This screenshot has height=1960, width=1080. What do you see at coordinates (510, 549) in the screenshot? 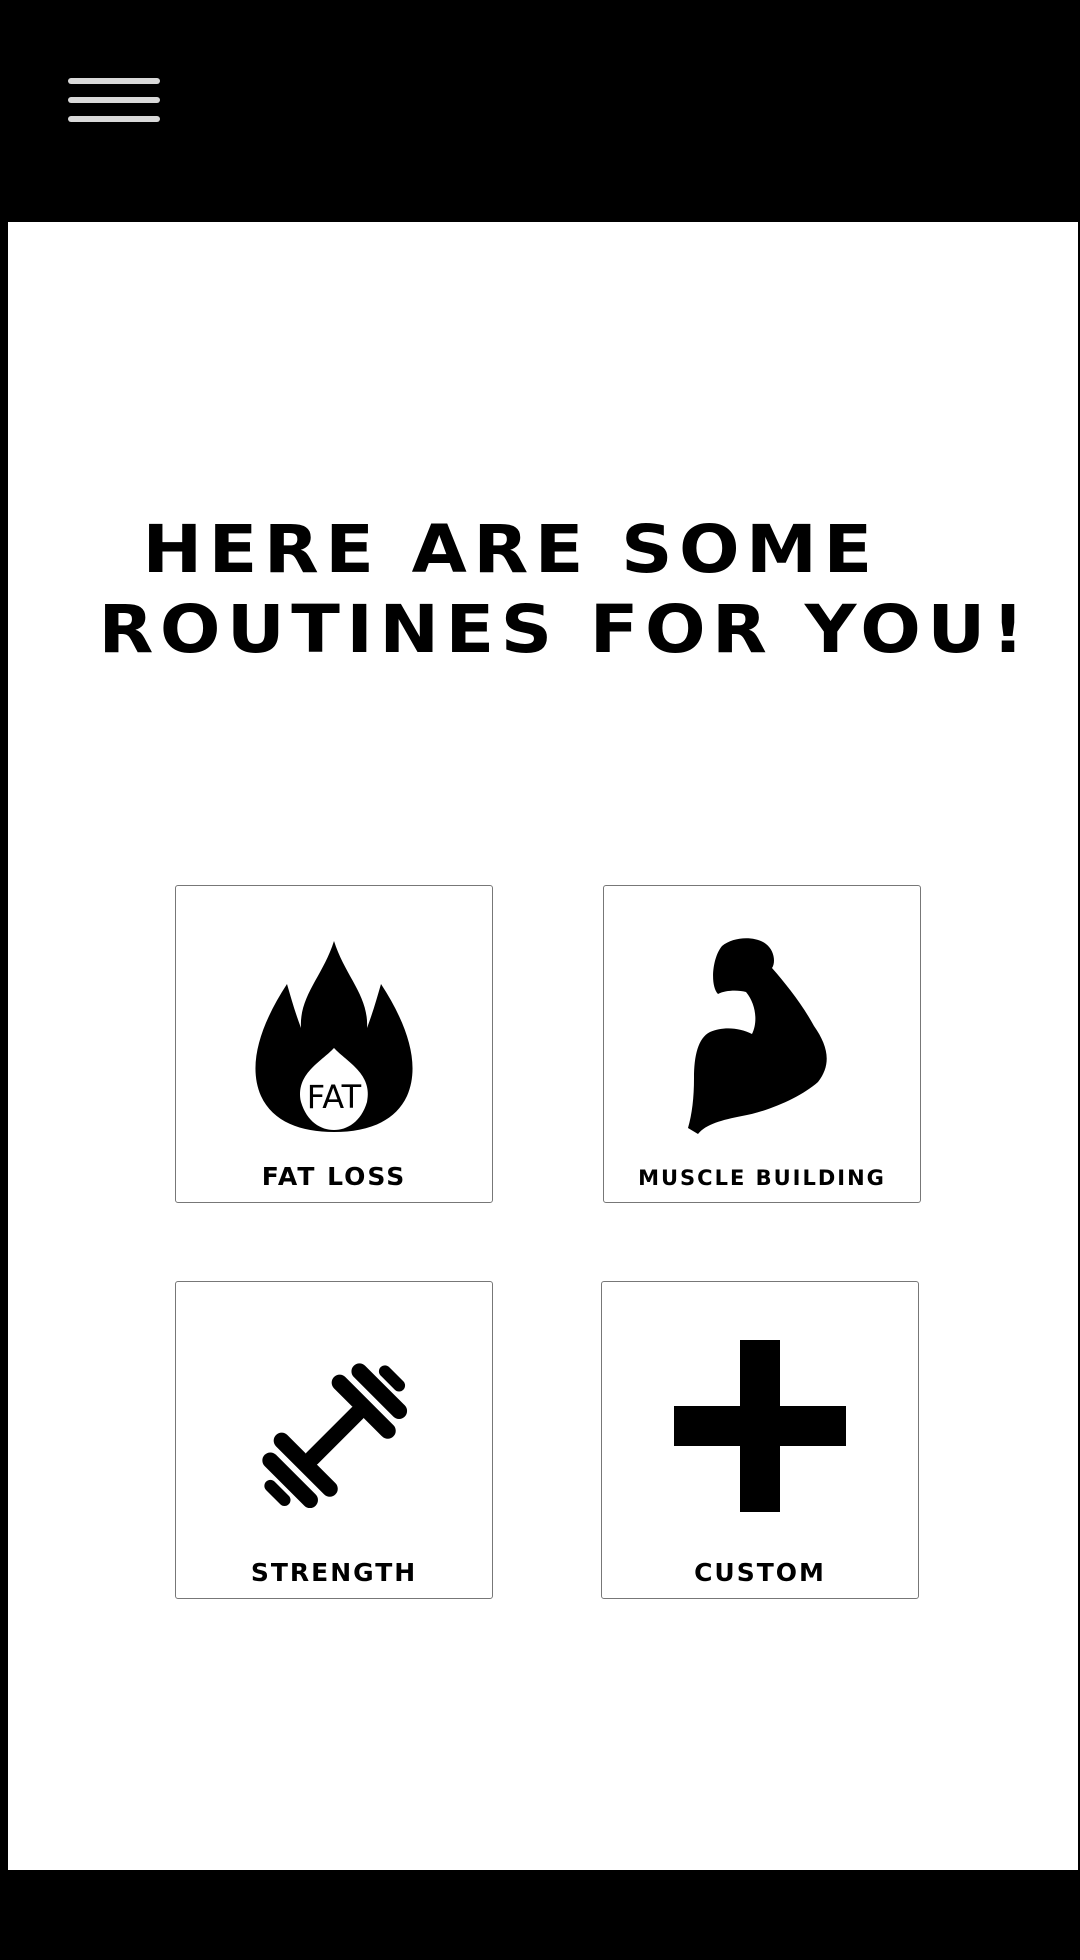
I see `page-title-line-1: HERE ARE SOME` at bounding box center [510, 549].